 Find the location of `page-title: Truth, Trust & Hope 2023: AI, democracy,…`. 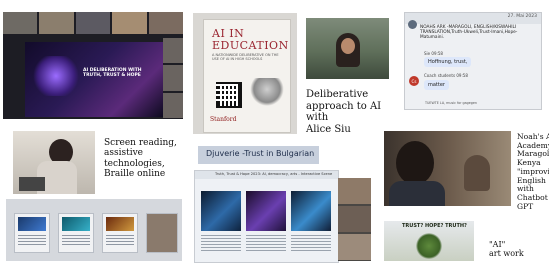

page-title: Truth, Trust & Hope 2023: AI, democracy,… is located at coordinates (274, 174).